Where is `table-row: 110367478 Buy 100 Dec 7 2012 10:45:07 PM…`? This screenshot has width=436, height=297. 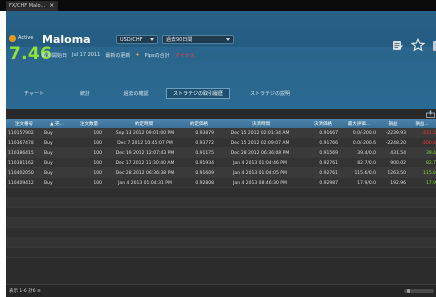 table-row: 110367478 Buy 100 Dec 7 2012 10:45:07 PM… is located at coordinates (221, 143).